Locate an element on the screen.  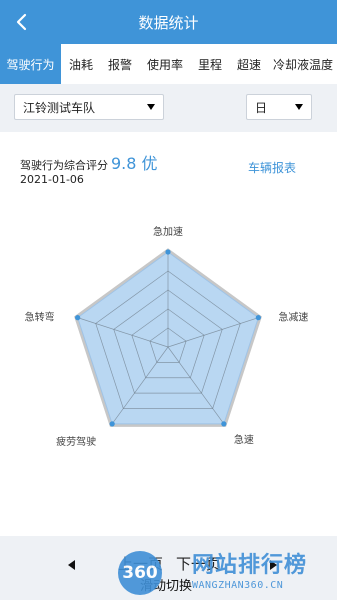
next-arrow-icon is located at coordinates (273, 565).